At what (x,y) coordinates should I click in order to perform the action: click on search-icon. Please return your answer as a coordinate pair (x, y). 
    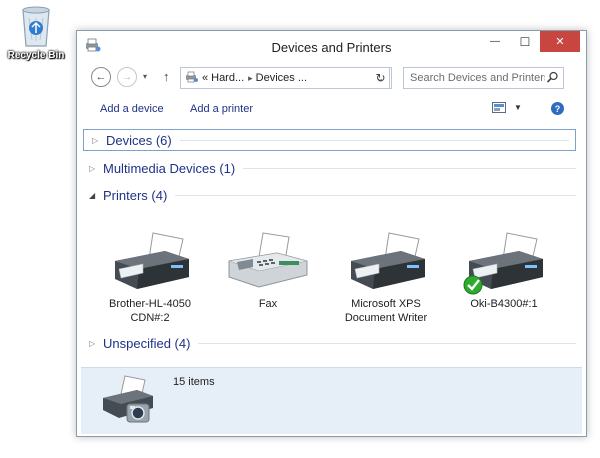
    Looking at the image, I should click on (552, 79).